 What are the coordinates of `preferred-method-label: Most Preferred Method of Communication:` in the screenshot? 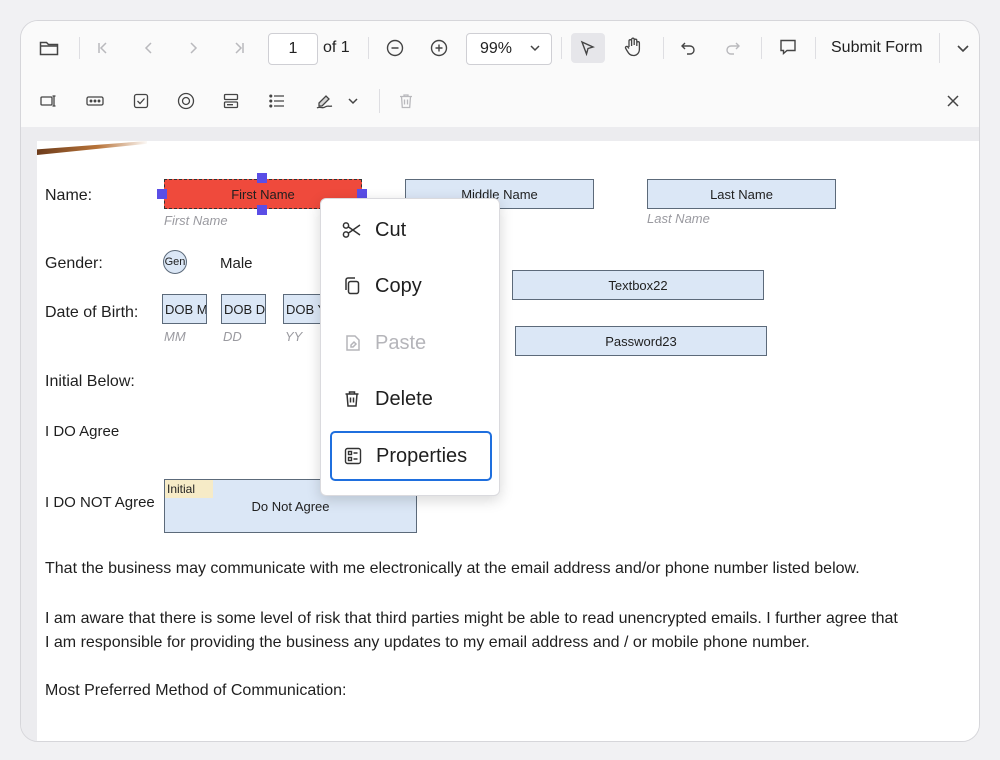 It's located at (196, 690).